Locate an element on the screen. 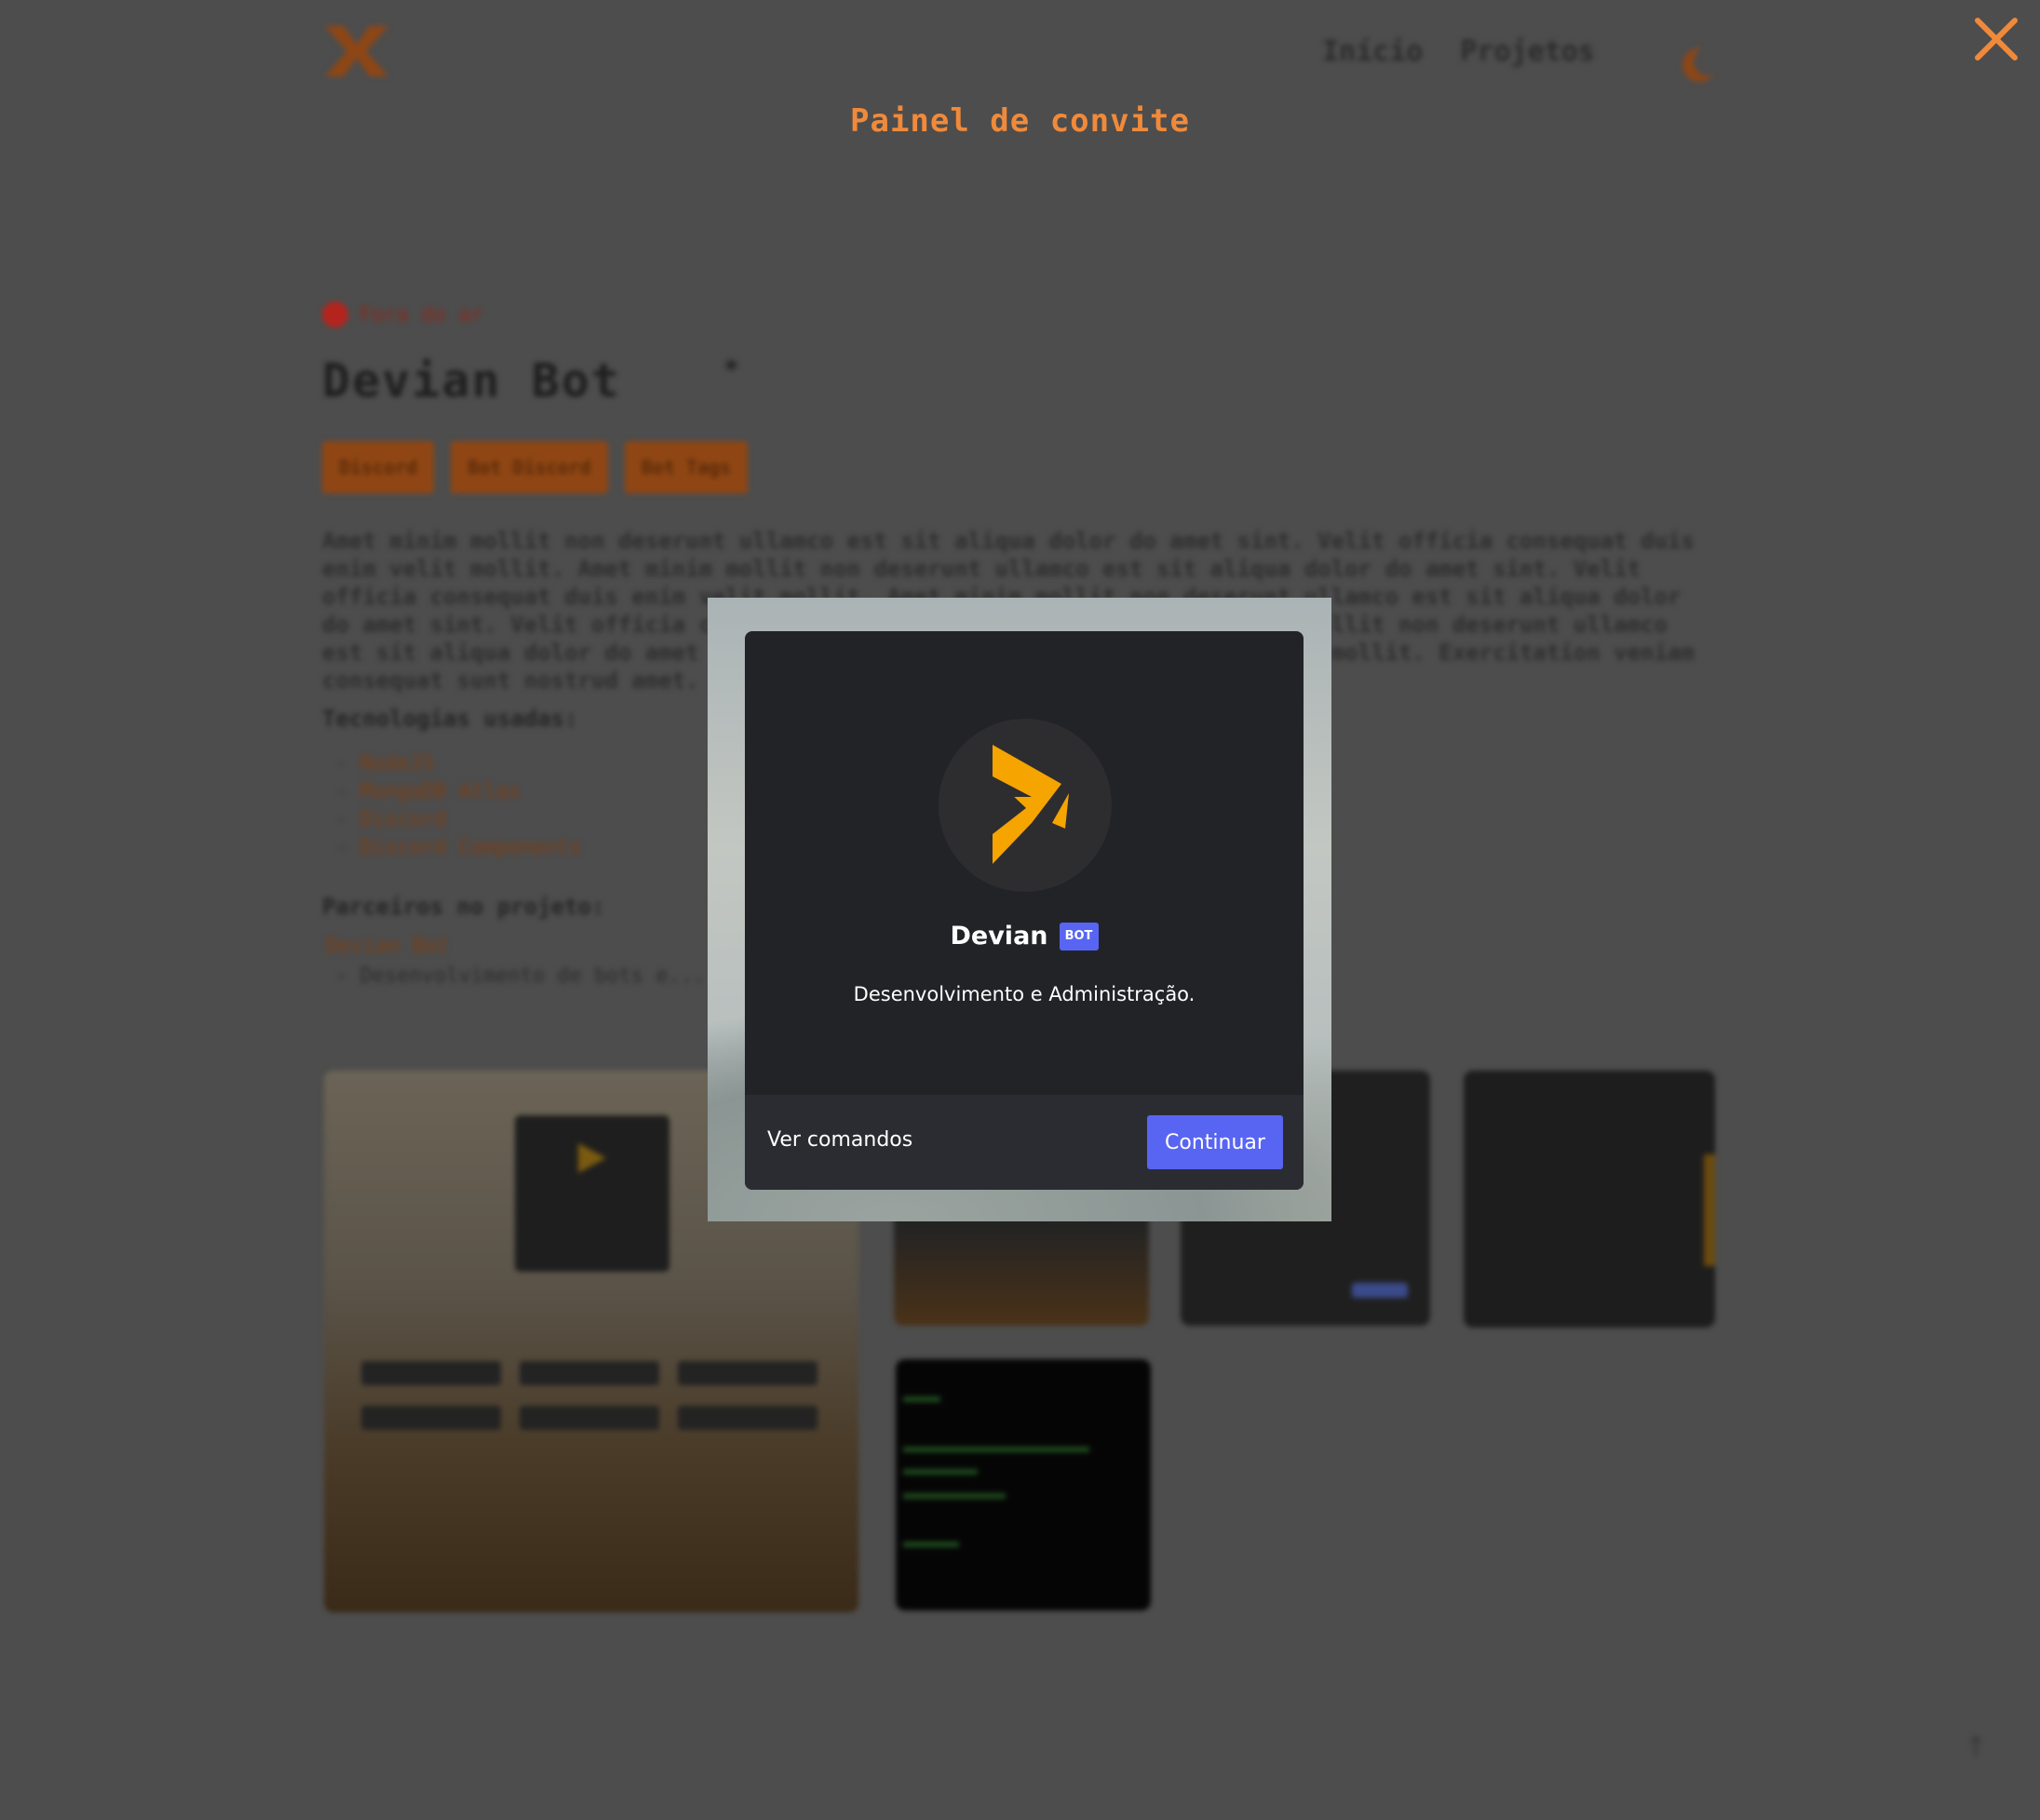  project-tags: Discord Bot Discord Bot Tags is located at coordinates (535, 467).